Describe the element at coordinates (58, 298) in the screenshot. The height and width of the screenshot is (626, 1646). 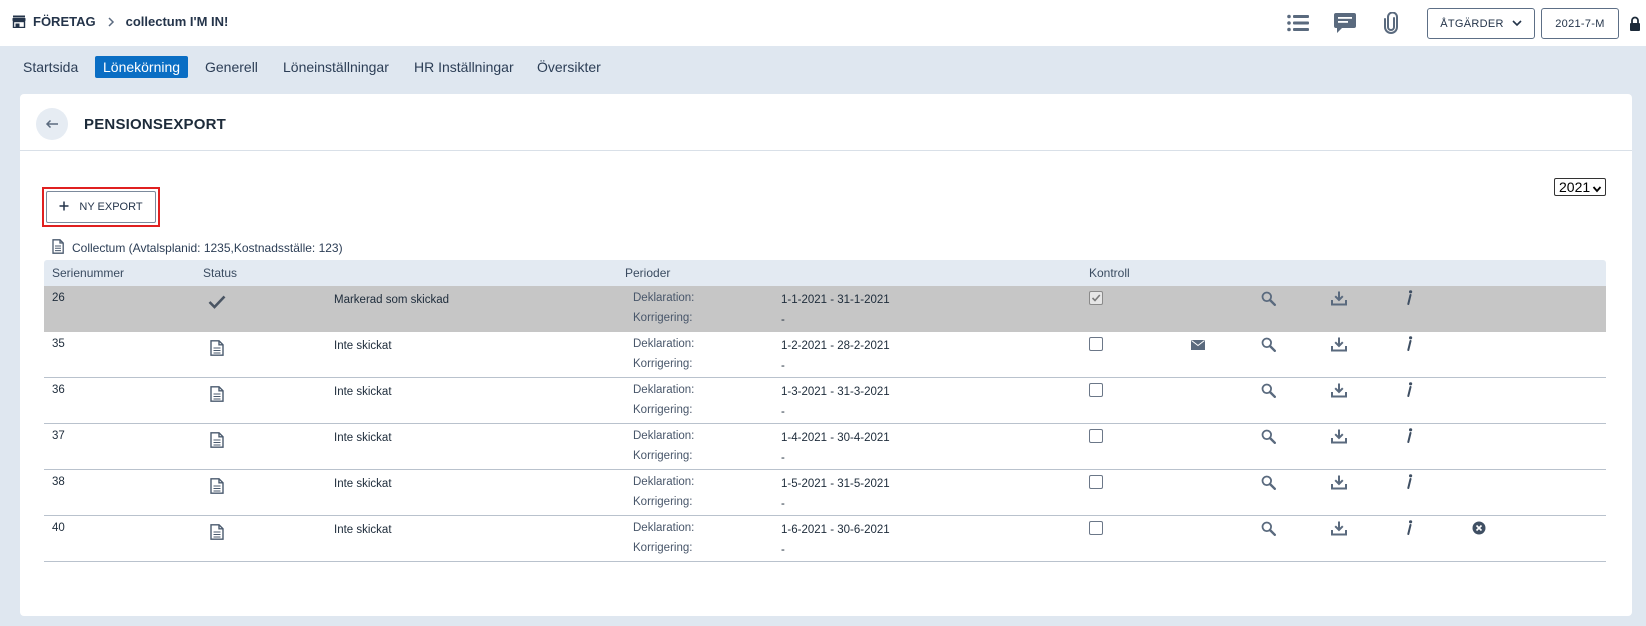
I see `serial-number: 26` at that location.